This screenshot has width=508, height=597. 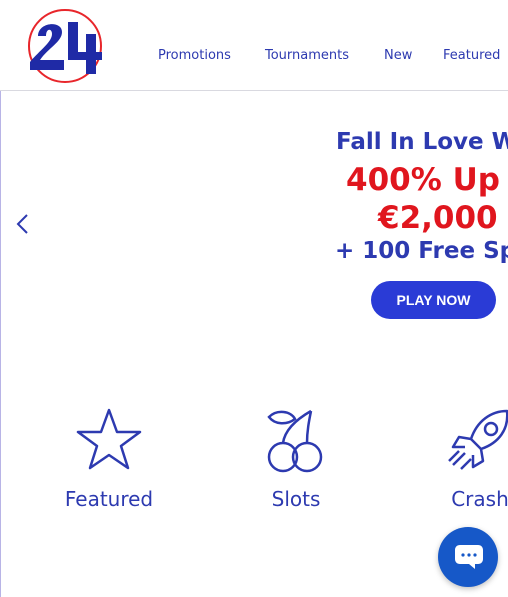 I want to click on hero-headline: Fall In Love Wit, so click(x=422, y=142).